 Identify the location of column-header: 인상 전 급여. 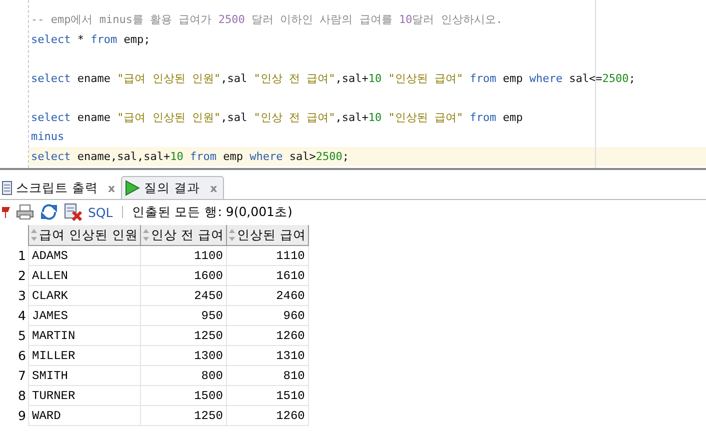
(183, 235).